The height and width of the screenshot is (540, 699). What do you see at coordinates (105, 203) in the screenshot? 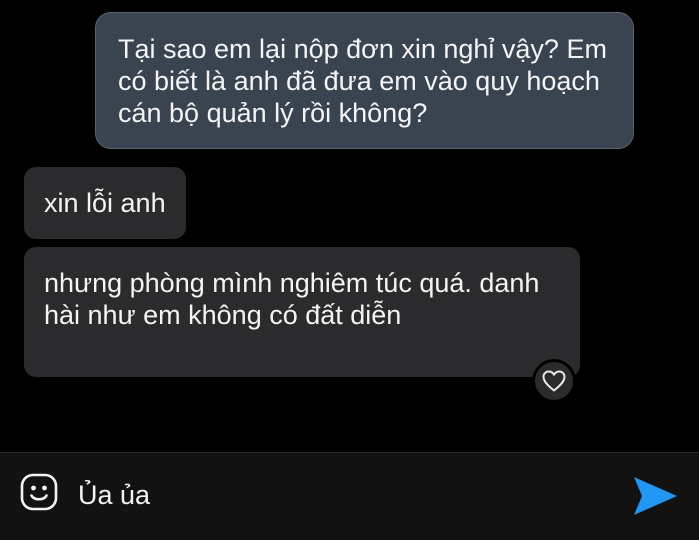
I see `received-message-bubble: xin lỗi anh` at bounding box center [105, 203].